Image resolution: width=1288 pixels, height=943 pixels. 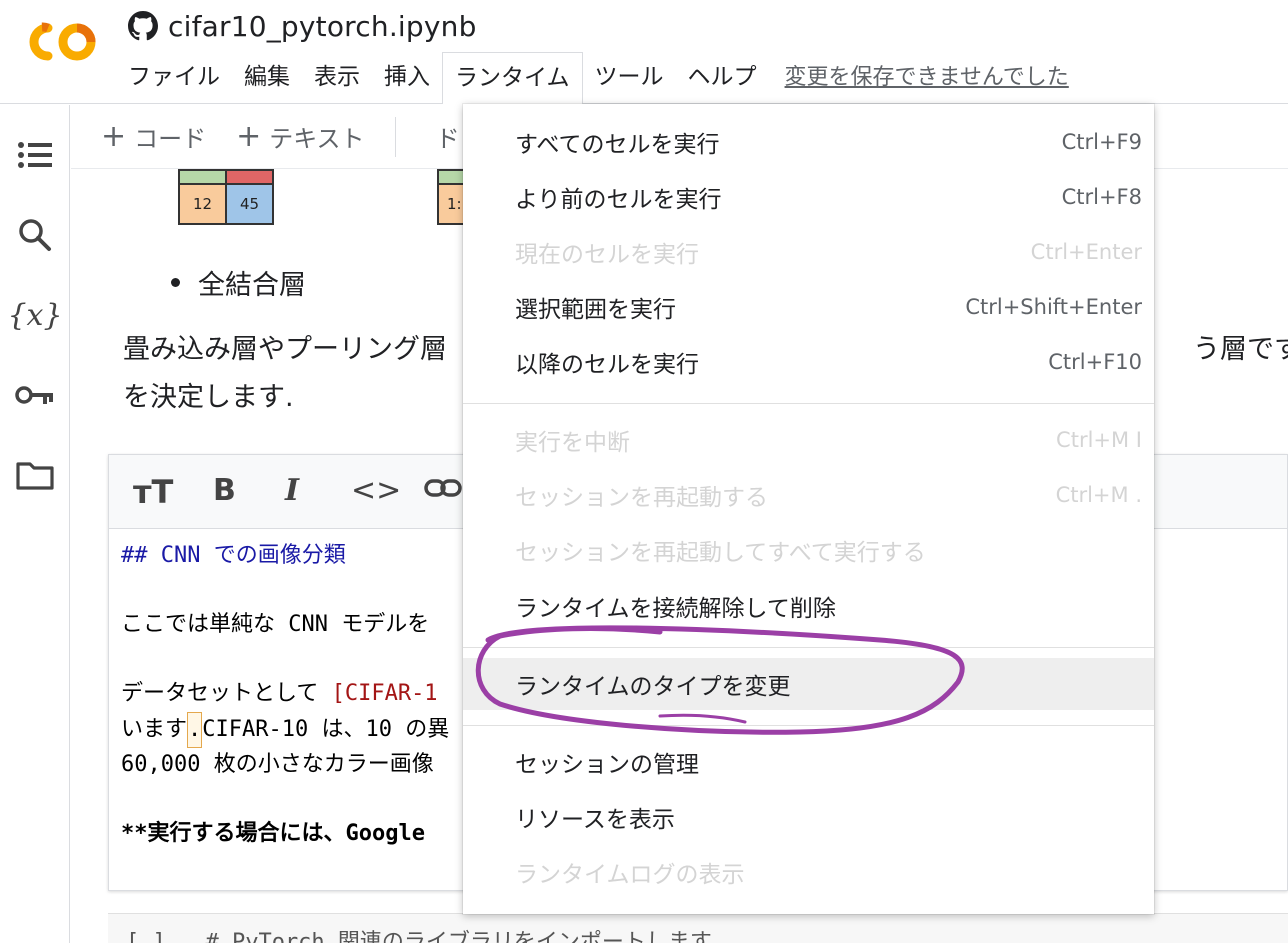 I want to click on menu-item-disconnect-and-delete: ランタイムを接続解除して削除, so click(x=808, y=606).